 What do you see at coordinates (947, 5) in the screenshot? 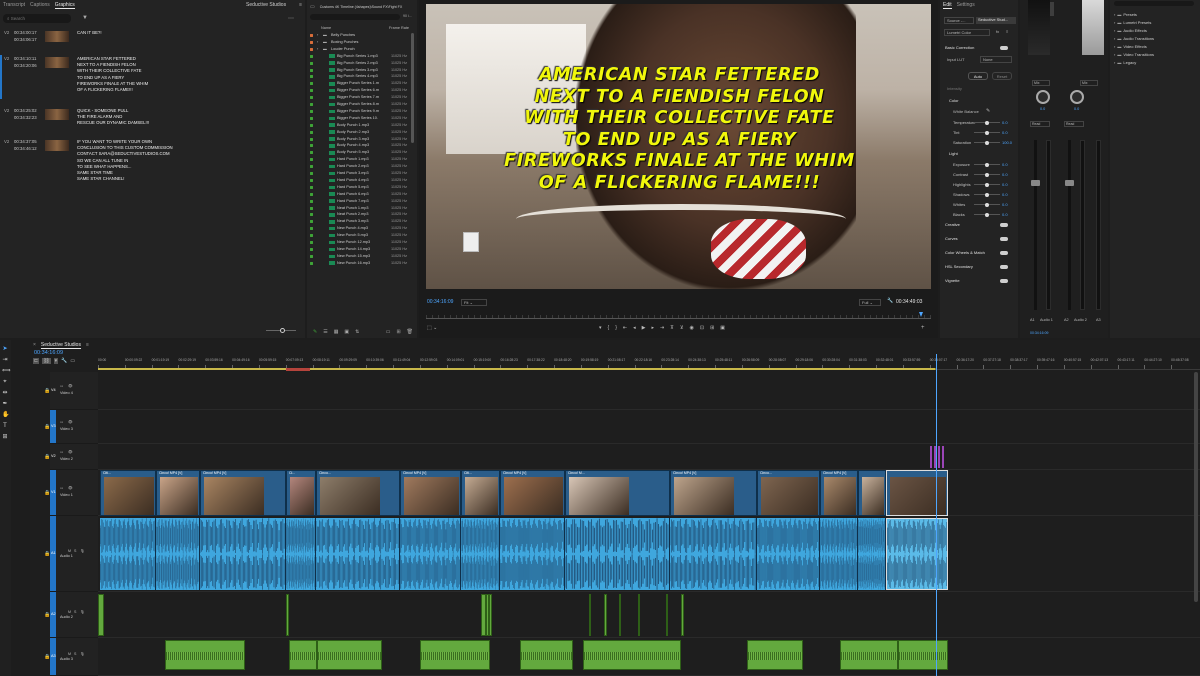
I see `tab-edit: Edit` at bounding box center [947, 5].